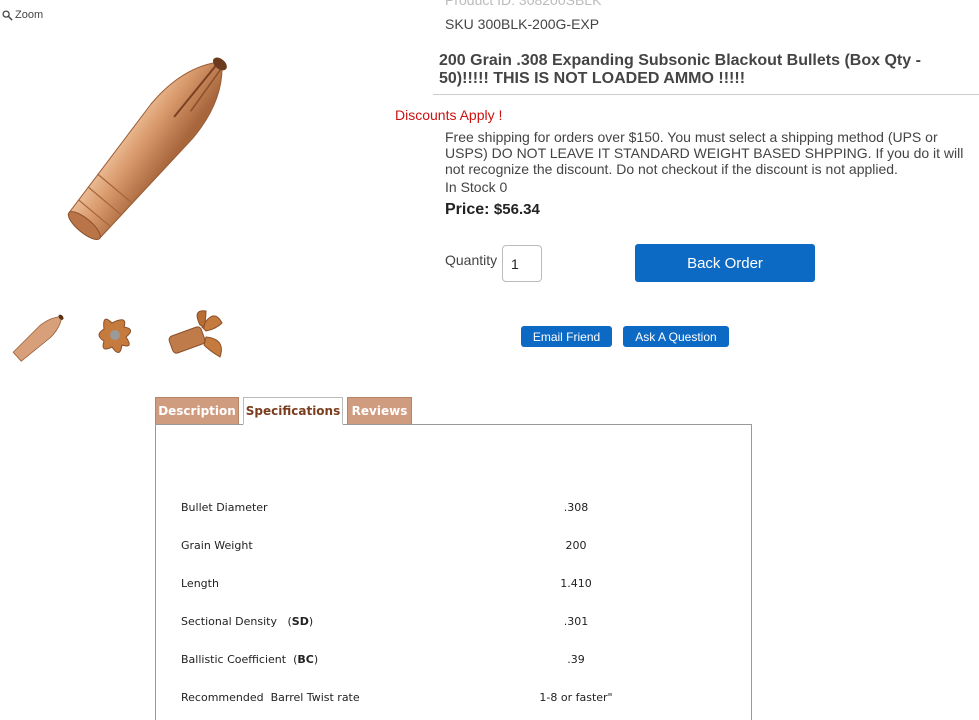 Image resolution: width=979 pixels, height=720 pixels. I want to click on spec-value: .39, so click(576, 659).